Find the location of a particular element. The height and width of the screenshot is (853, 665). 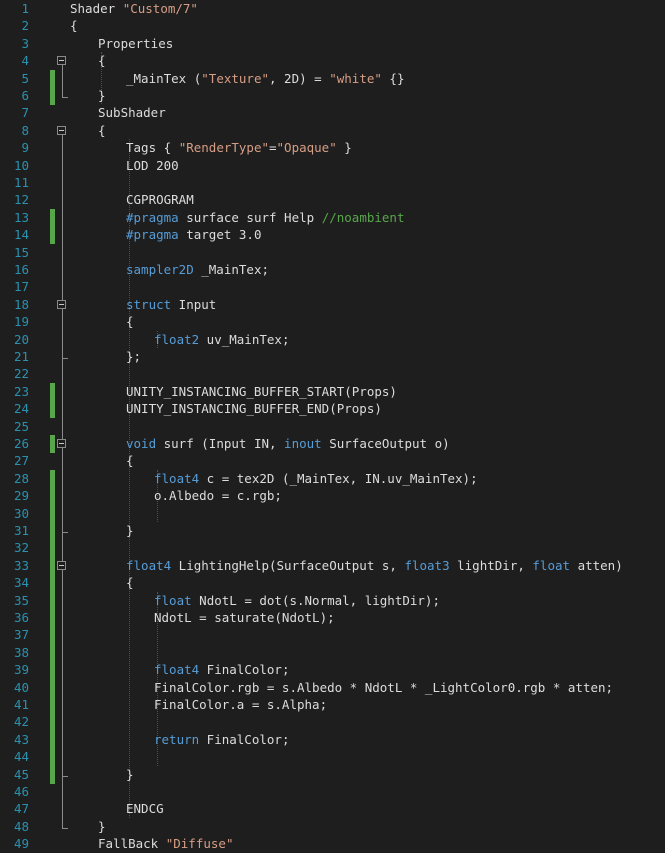

code-line: 46 is located at coordinates (332, 791).